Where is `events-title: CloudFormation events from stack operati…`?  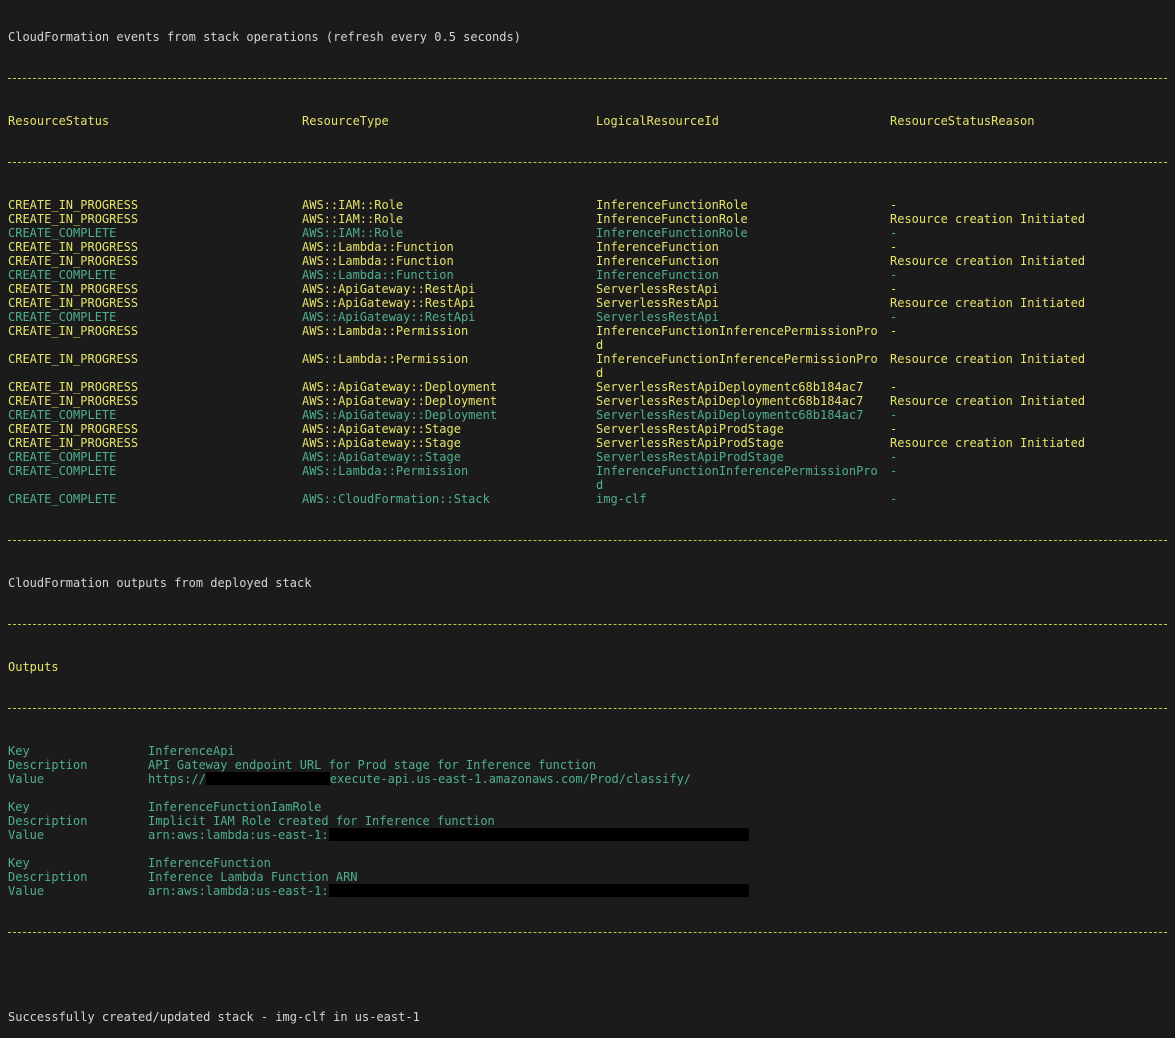
events-title: CloudFormation events from stack operati… is located at coordinates (264, 37).